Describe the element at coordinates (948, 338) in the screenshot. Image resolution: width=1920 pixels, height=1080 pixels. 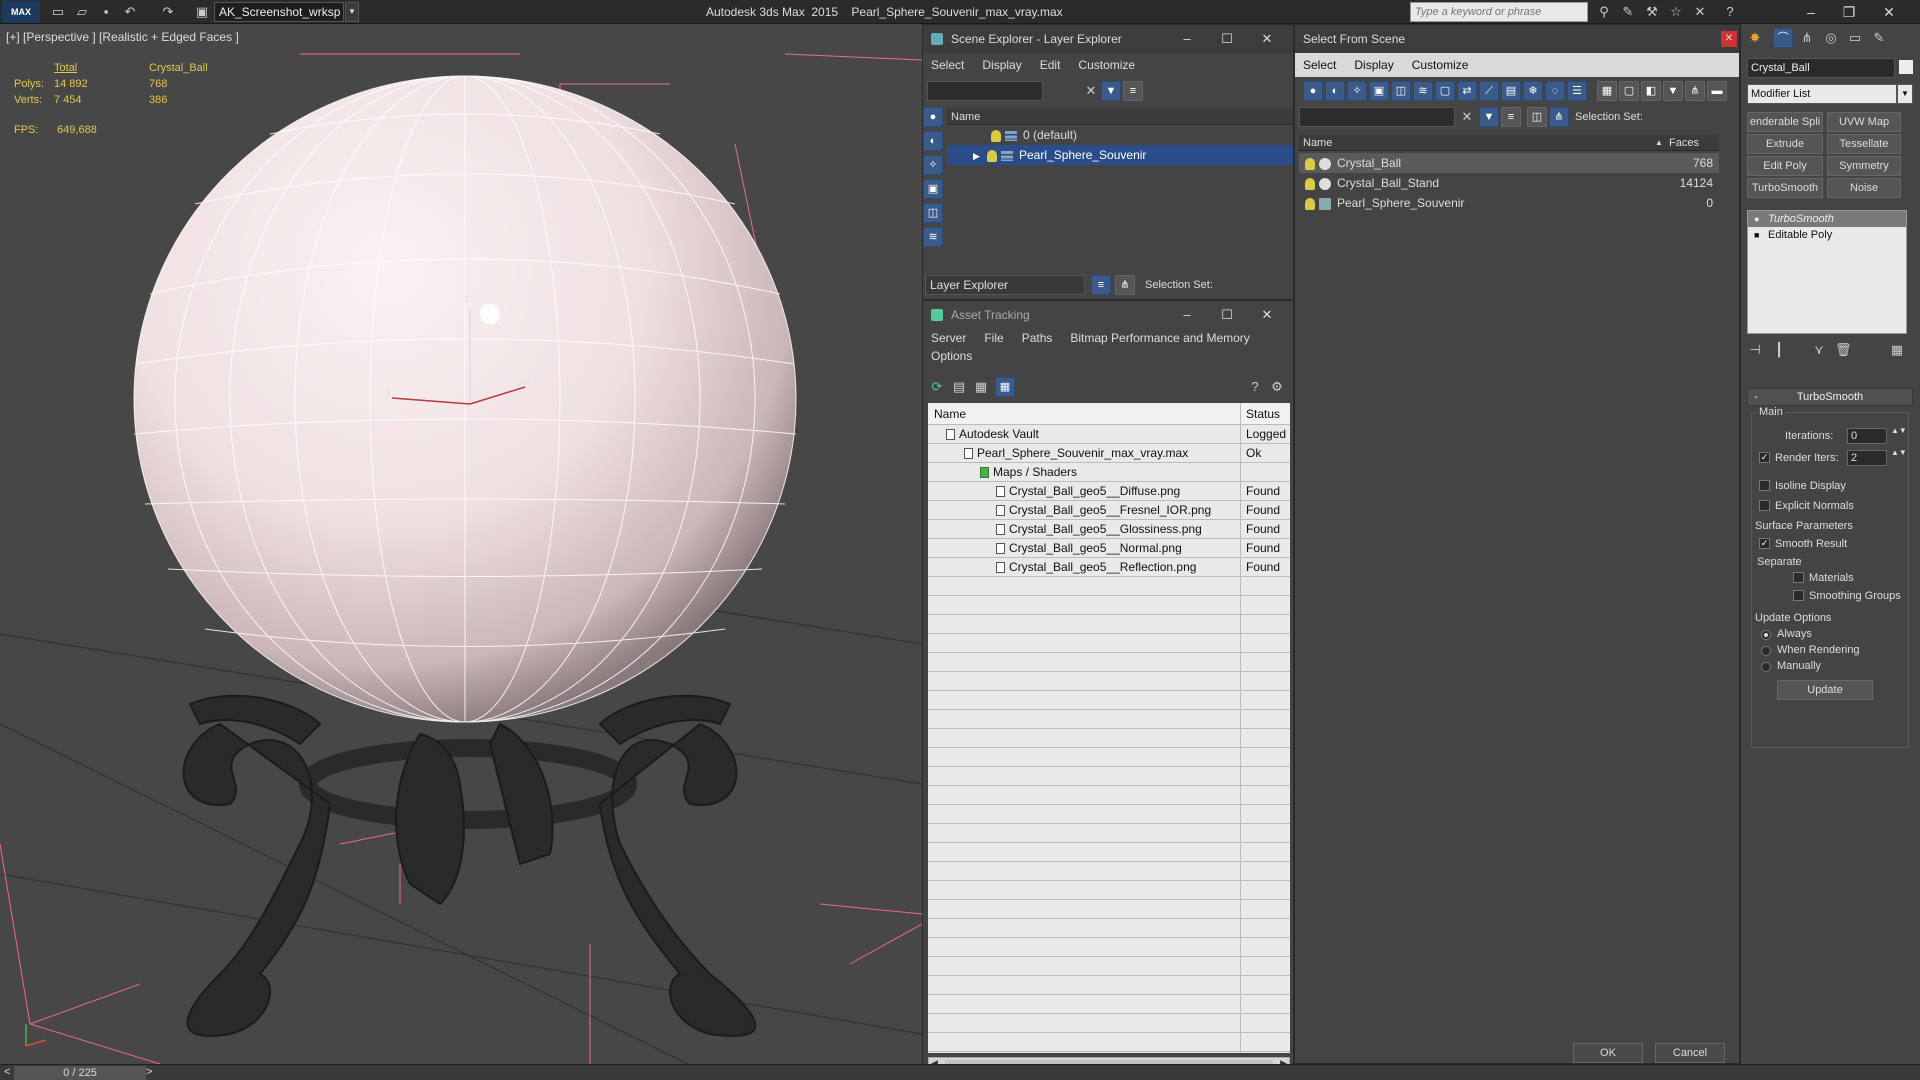
I see `menu-server: Server` at that location.